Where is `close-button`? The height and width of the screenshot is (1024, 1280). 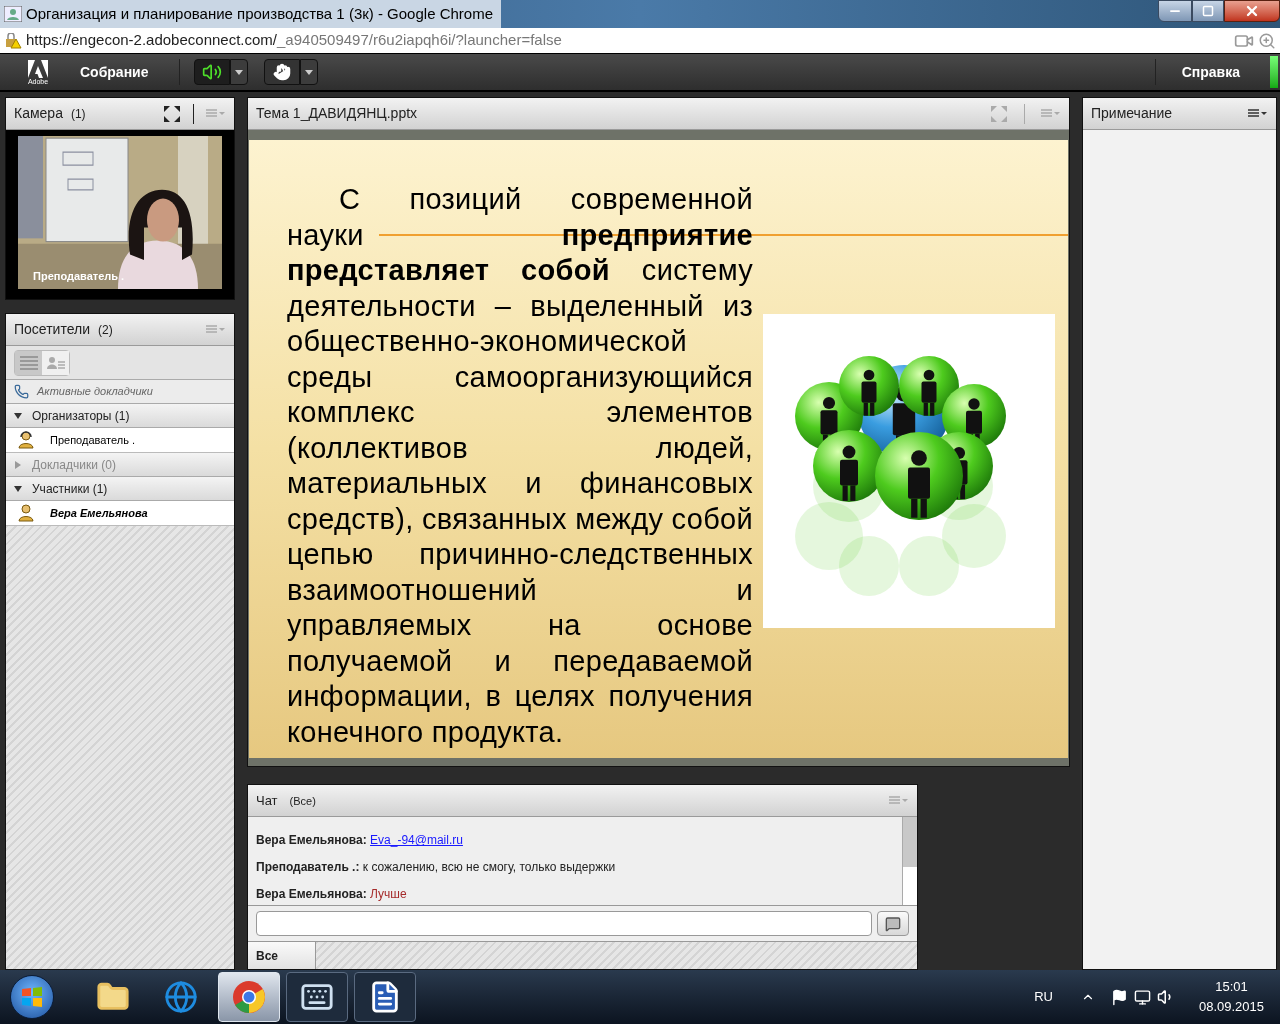
close-button is located at coordinates (1252, 11).